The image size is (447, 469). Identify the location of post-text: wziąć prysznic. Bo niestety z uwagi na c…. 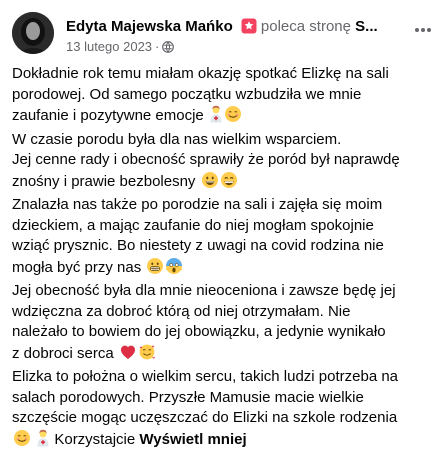
(198, 245).